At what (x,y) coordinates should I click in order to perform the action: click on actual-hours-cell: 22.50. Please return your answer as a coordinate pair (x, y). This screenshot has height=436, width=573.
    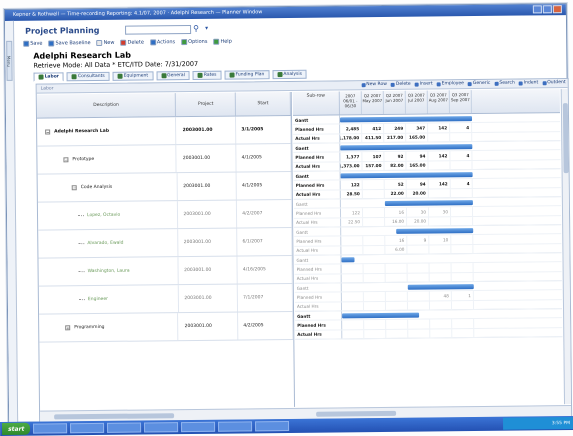
    Looking at the image, I should click on (352, 222).